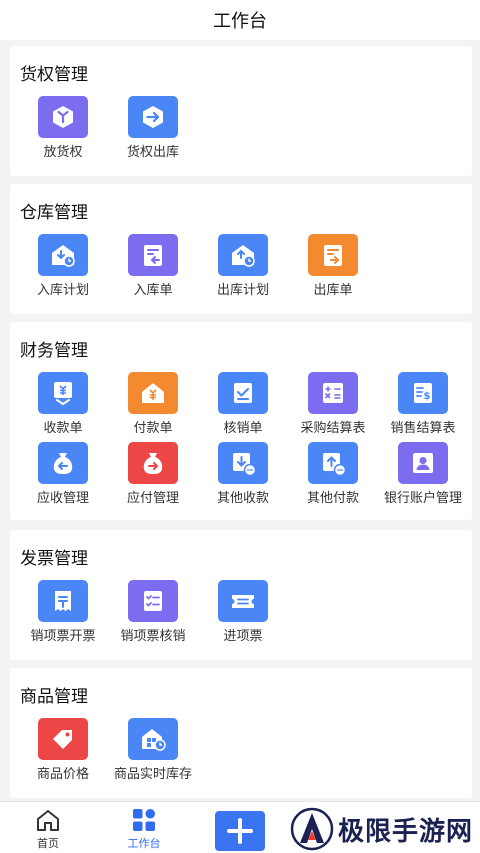 The height and width of the screenshot is (853, 480). What do you see at coordinates (153, 393) in the screenshot?
I see `yen-house-icon` at bounding box center [153, 393].